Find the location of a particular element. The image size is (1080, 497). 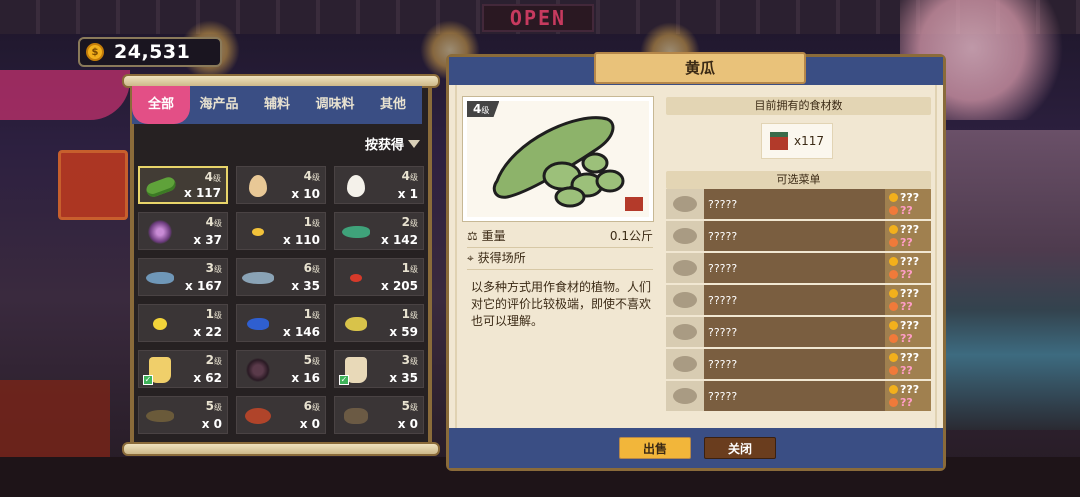

shark-icon is located at coordinates (258, 278).